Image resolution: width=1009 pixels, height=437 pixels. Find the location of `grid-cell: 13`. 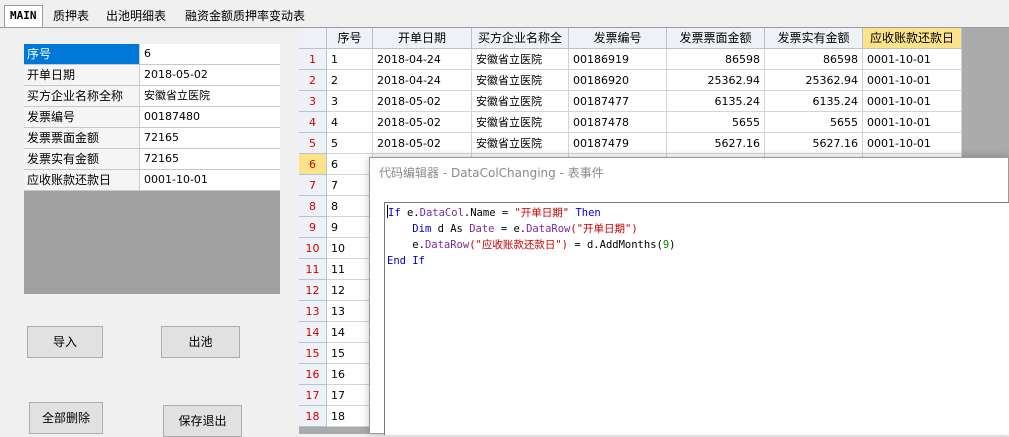

grid-cell: 13 is located at coordinates (350, 311).